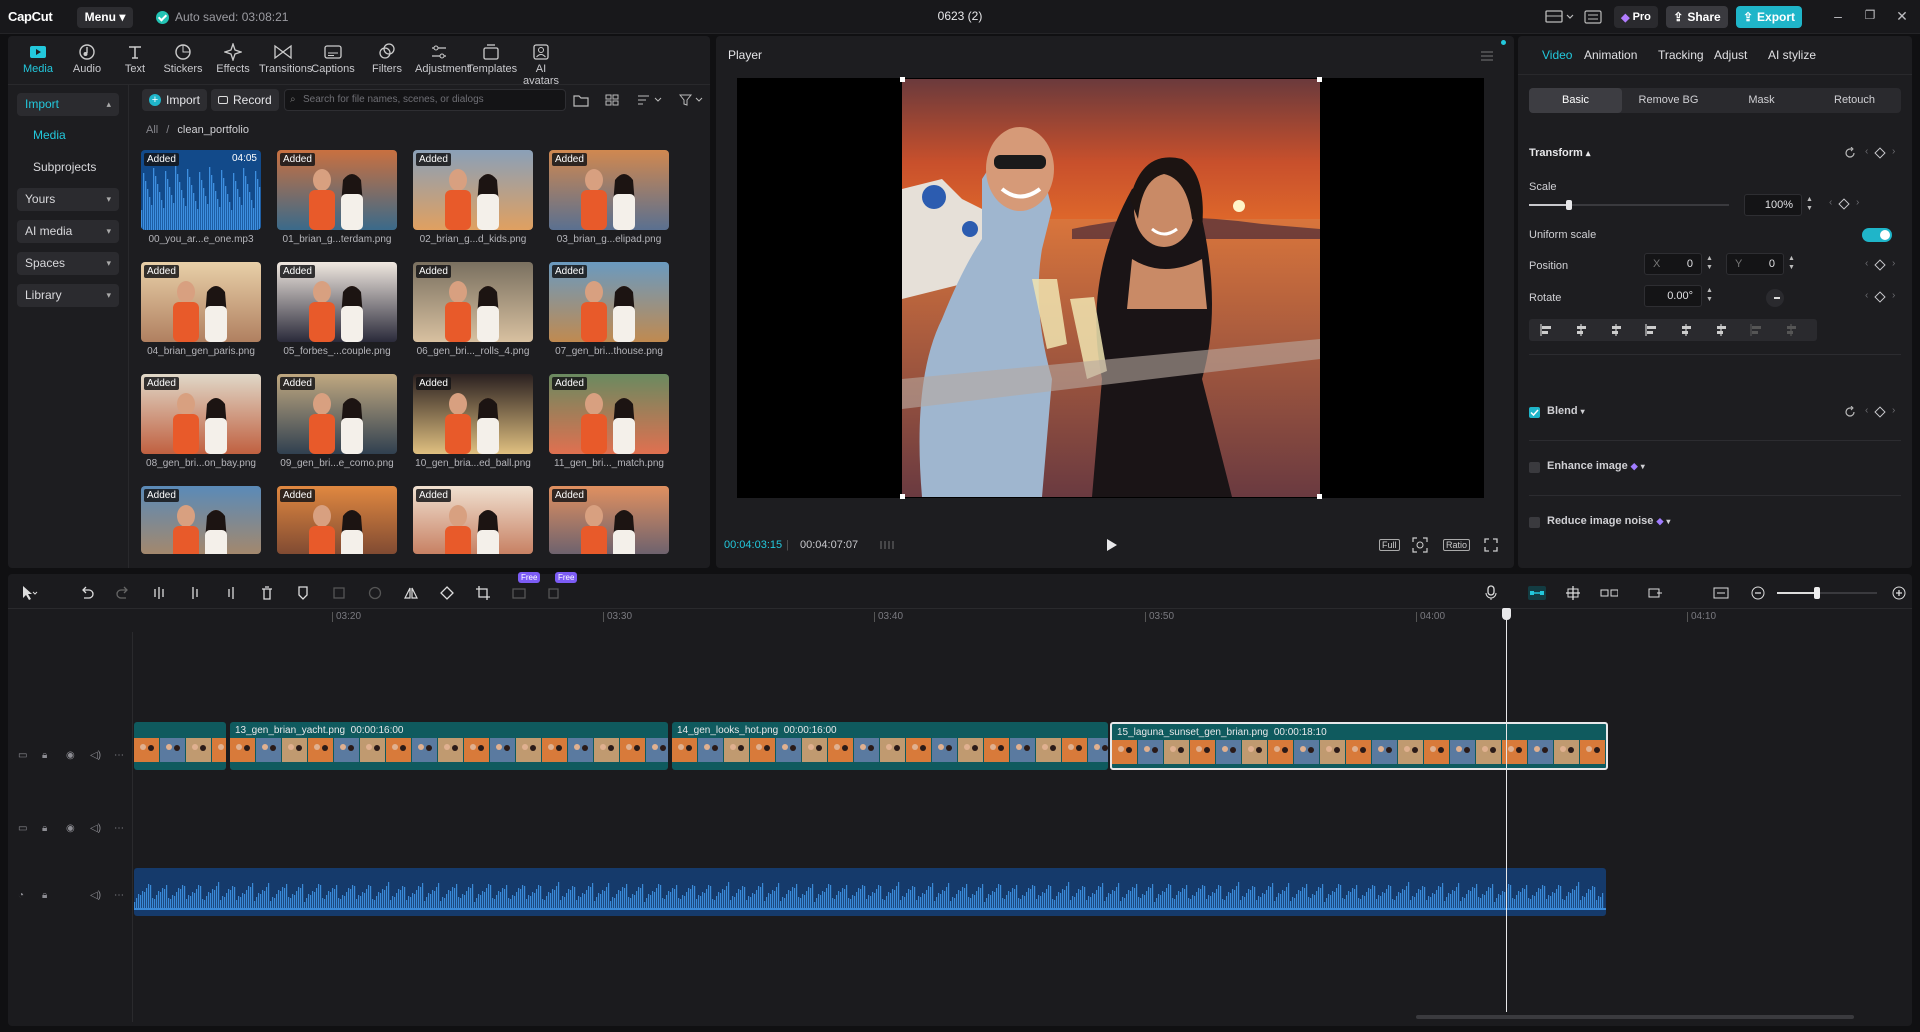 The image size is (1920, 1032). What do you see at coordinates (1761, 100) in the screenshot?
I see `subtab-mask: Mask` at bounding box center [1761, 100].